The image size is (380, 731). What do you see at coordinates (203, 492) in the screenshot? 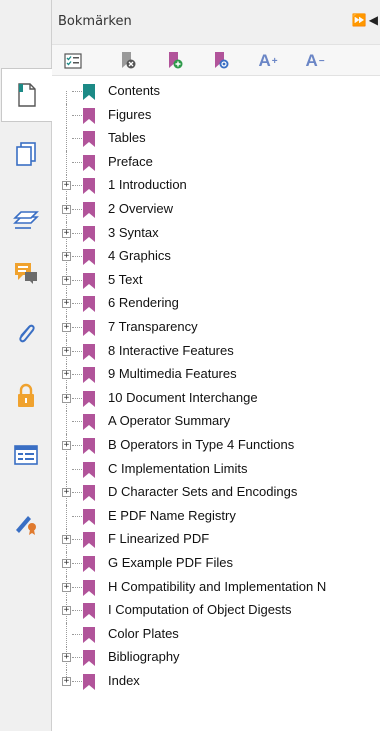
I see `bookmark-label: D Character Sets and Encodings` at bounding box center [203, 492].